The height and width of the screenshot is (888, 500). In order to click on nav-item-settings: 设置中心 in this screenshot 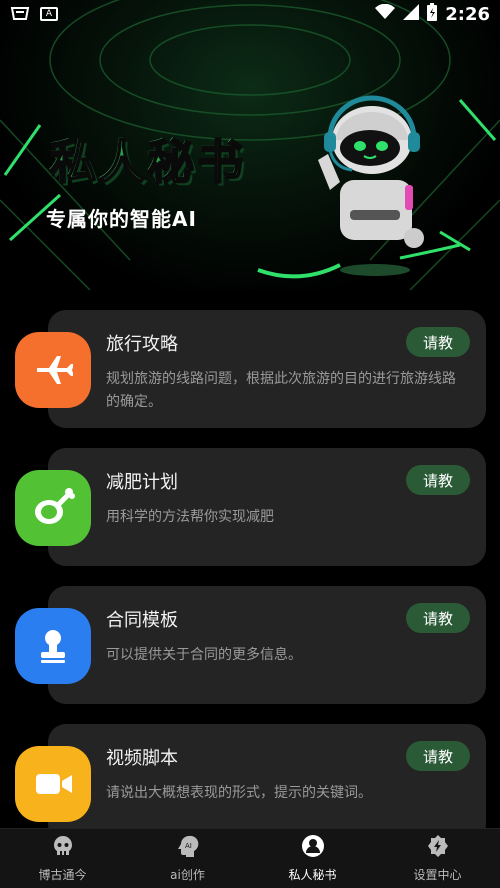, I will do `click(437, 858)`.